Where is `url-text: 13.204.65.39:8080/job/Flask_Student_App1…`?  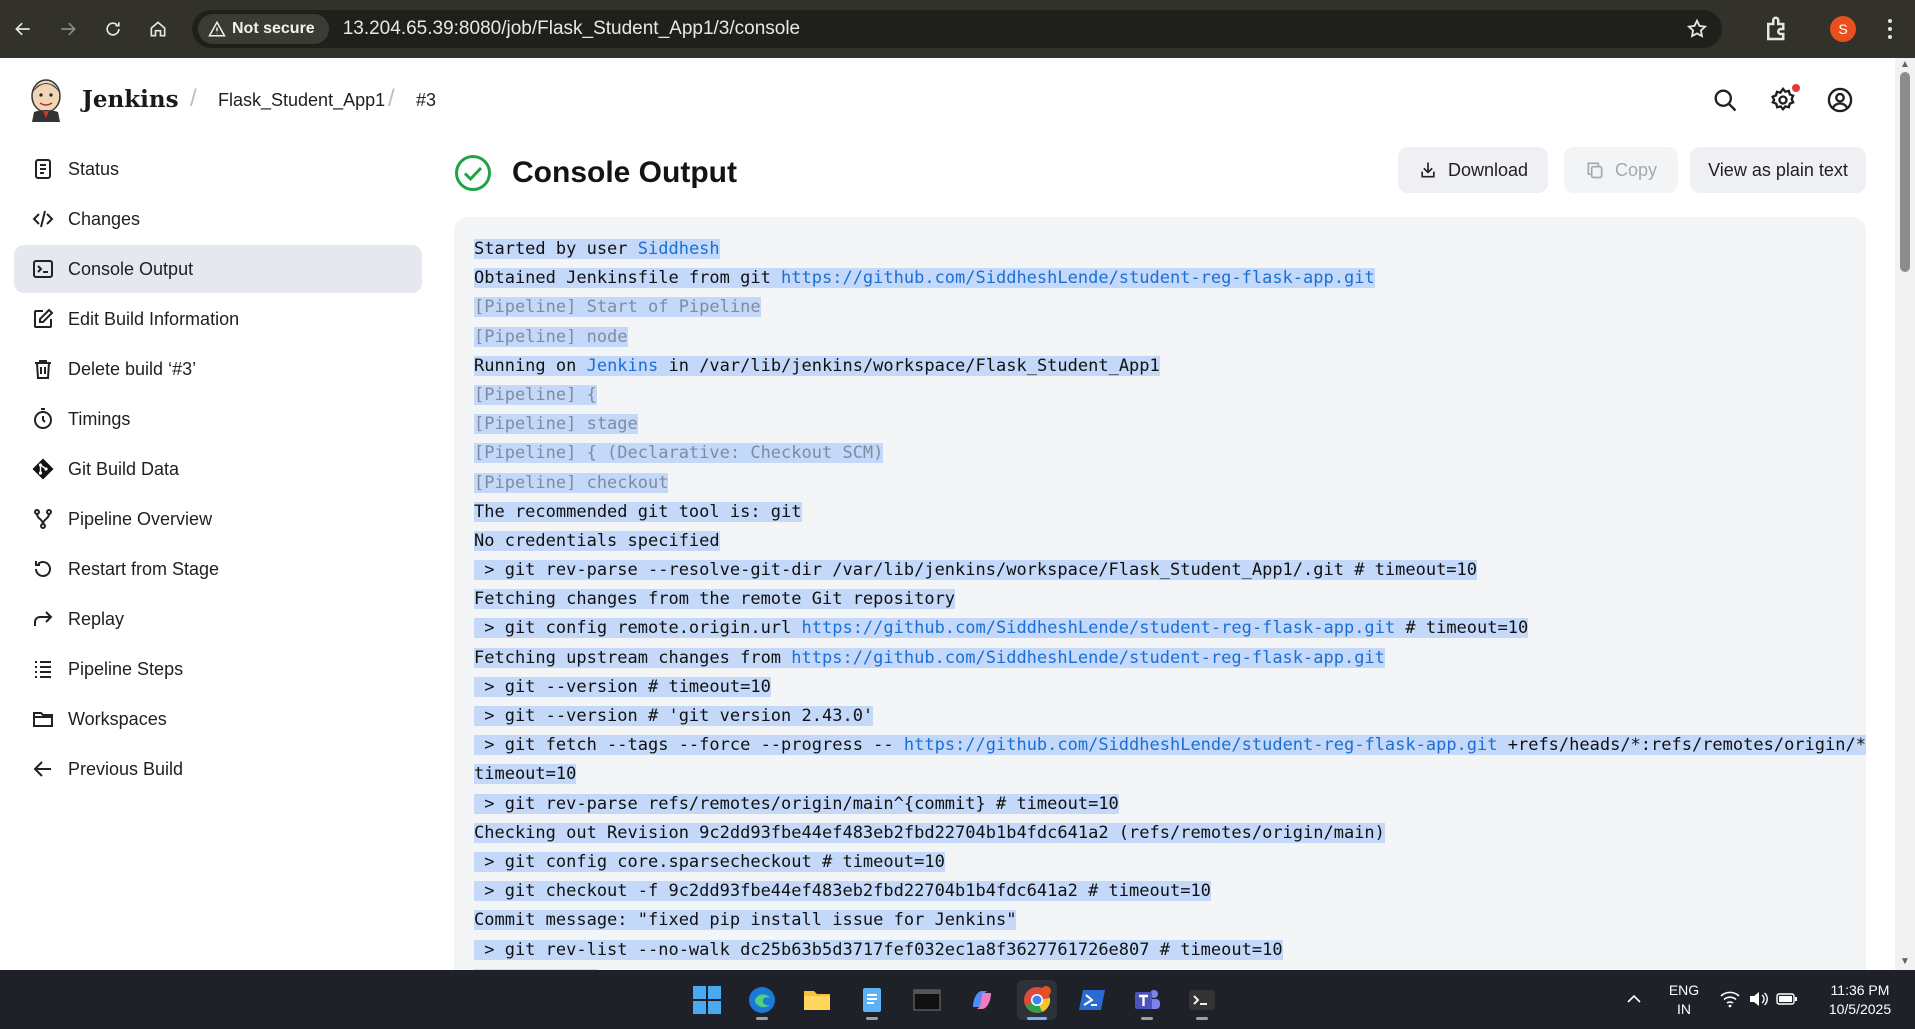
url-text: 13.204.65.39:8080/job/Flask_Student_App1… is located at coordinates (571, 29).